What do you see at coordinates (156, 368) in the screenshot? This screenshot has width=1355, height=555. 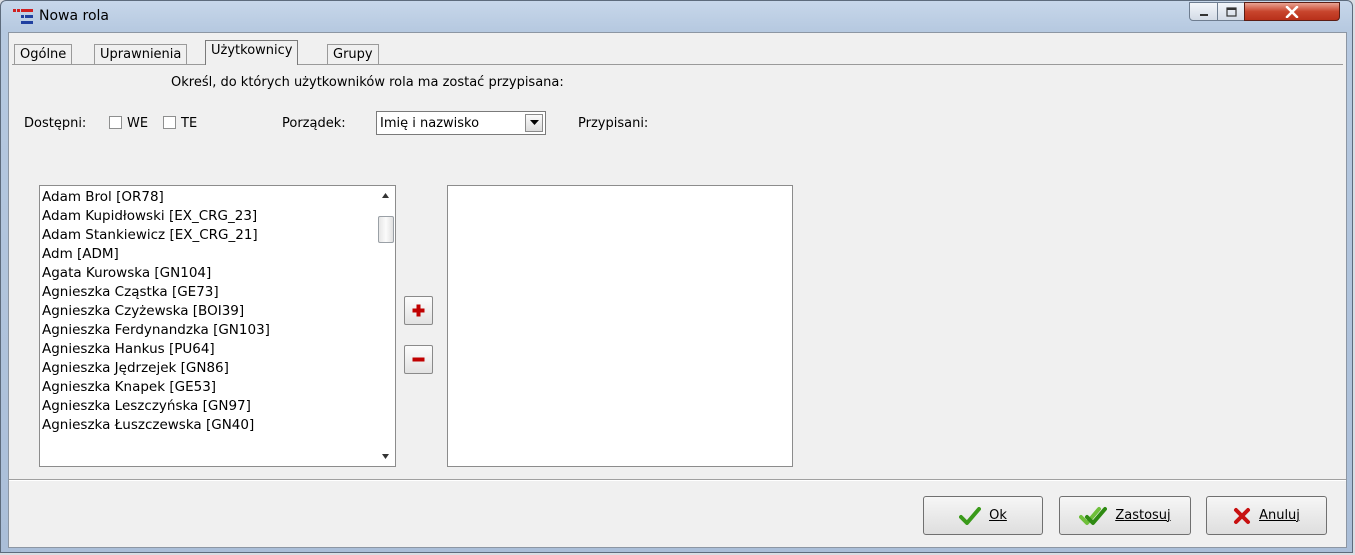 I see `list-item: Agnieszka Jędrzejek [GN86]` at bounding box center [156, 368].